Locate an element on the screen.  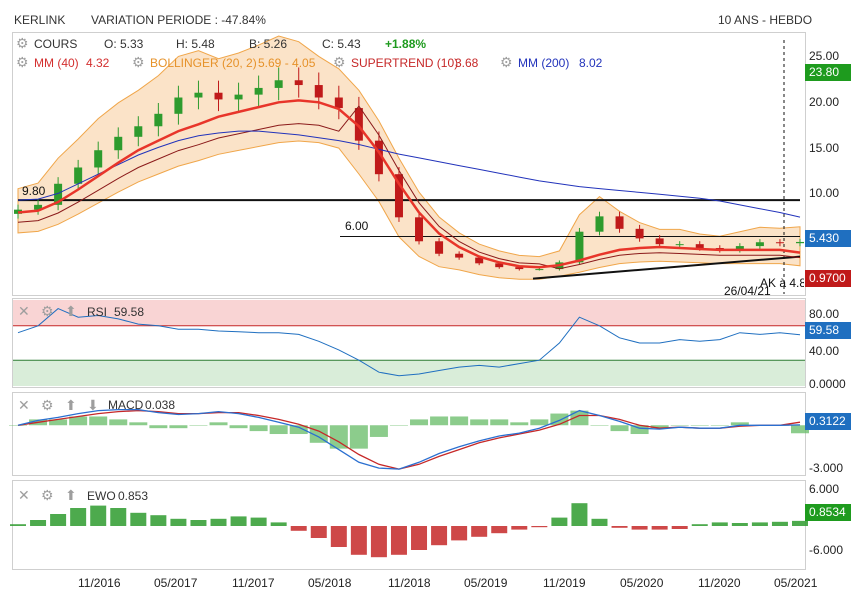
price-tick: 10.00 is located at coordinates (824, 193).